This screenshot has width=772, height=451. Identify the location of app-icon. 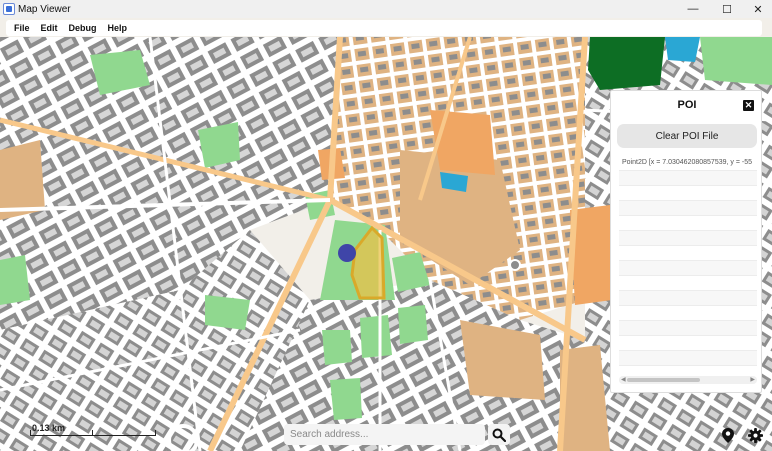
(9, 9).